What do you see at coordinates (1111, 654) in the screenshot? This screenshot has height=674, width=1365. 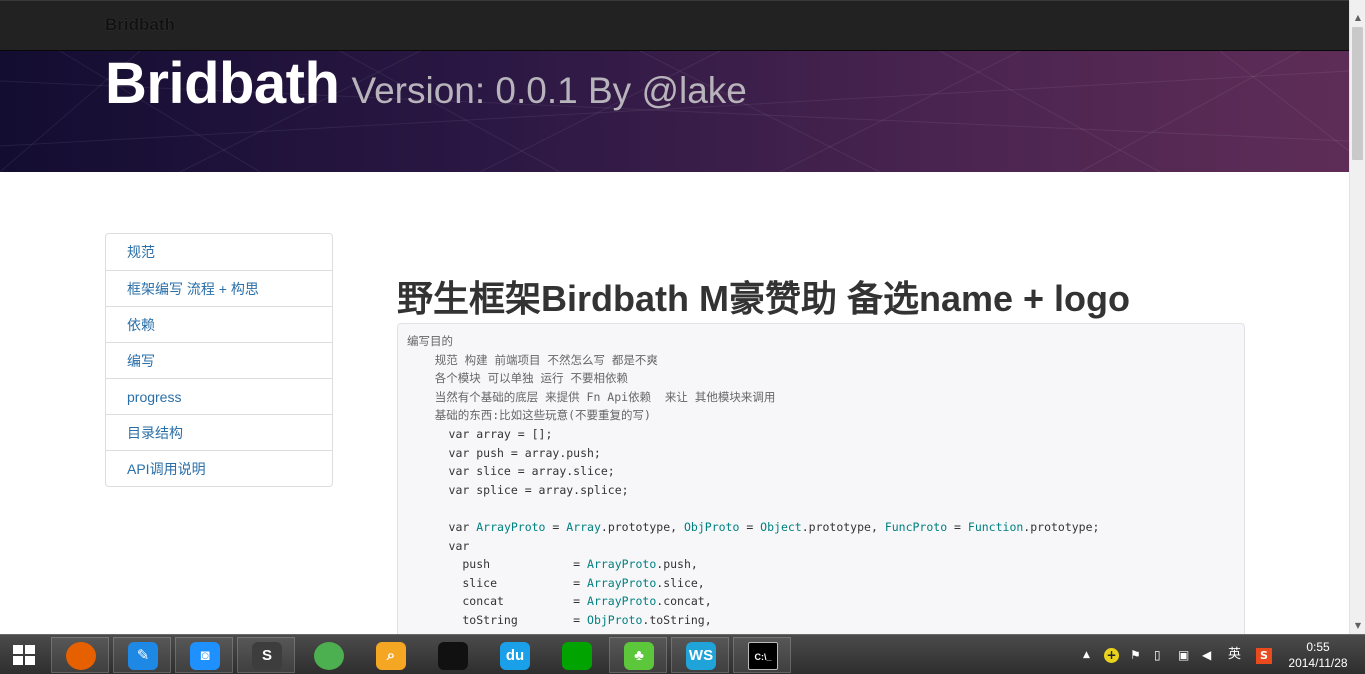 I see `tray-plus-icon: +` at bounding box center [1111, 654].